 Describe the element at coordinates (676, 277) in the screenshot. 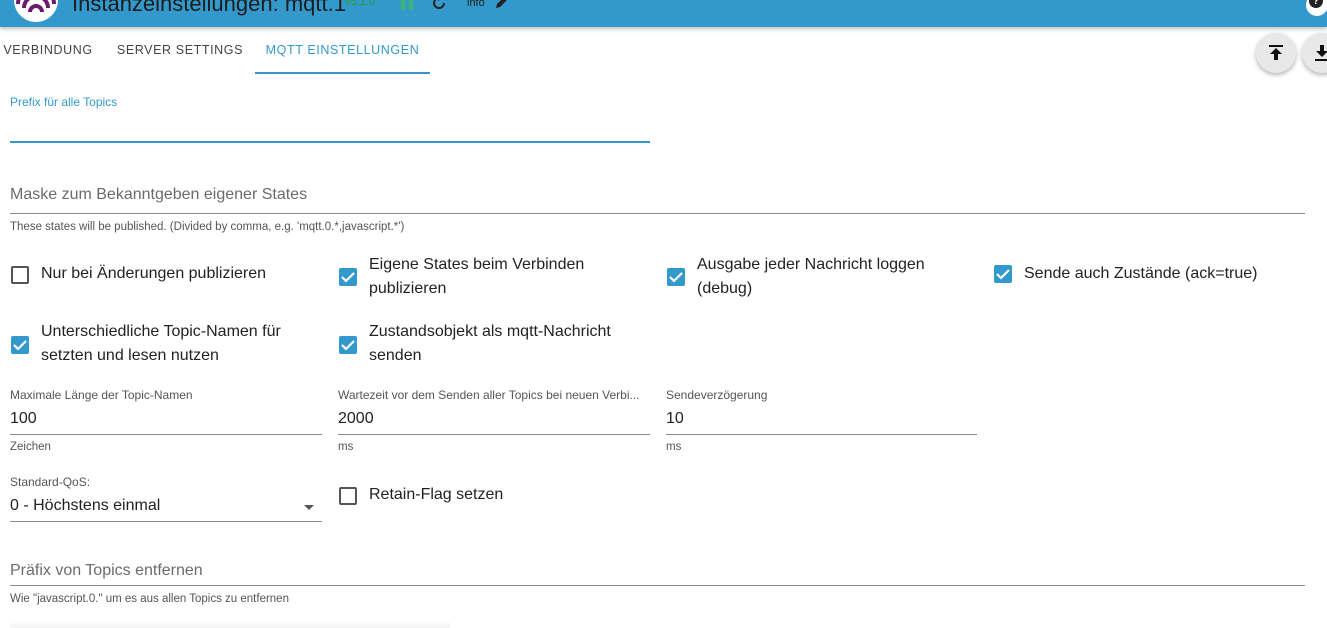

I see `checkbox-log-messages` at that location.